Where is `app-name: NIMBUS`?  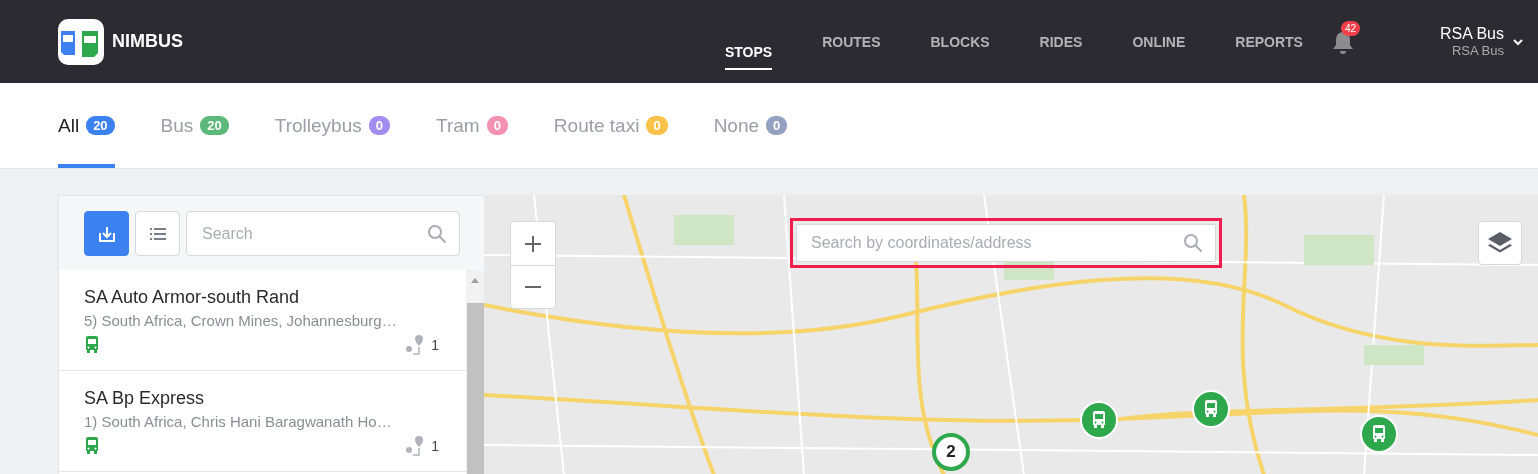 app-name: NIMBUS is located at coordinates (147, 41).